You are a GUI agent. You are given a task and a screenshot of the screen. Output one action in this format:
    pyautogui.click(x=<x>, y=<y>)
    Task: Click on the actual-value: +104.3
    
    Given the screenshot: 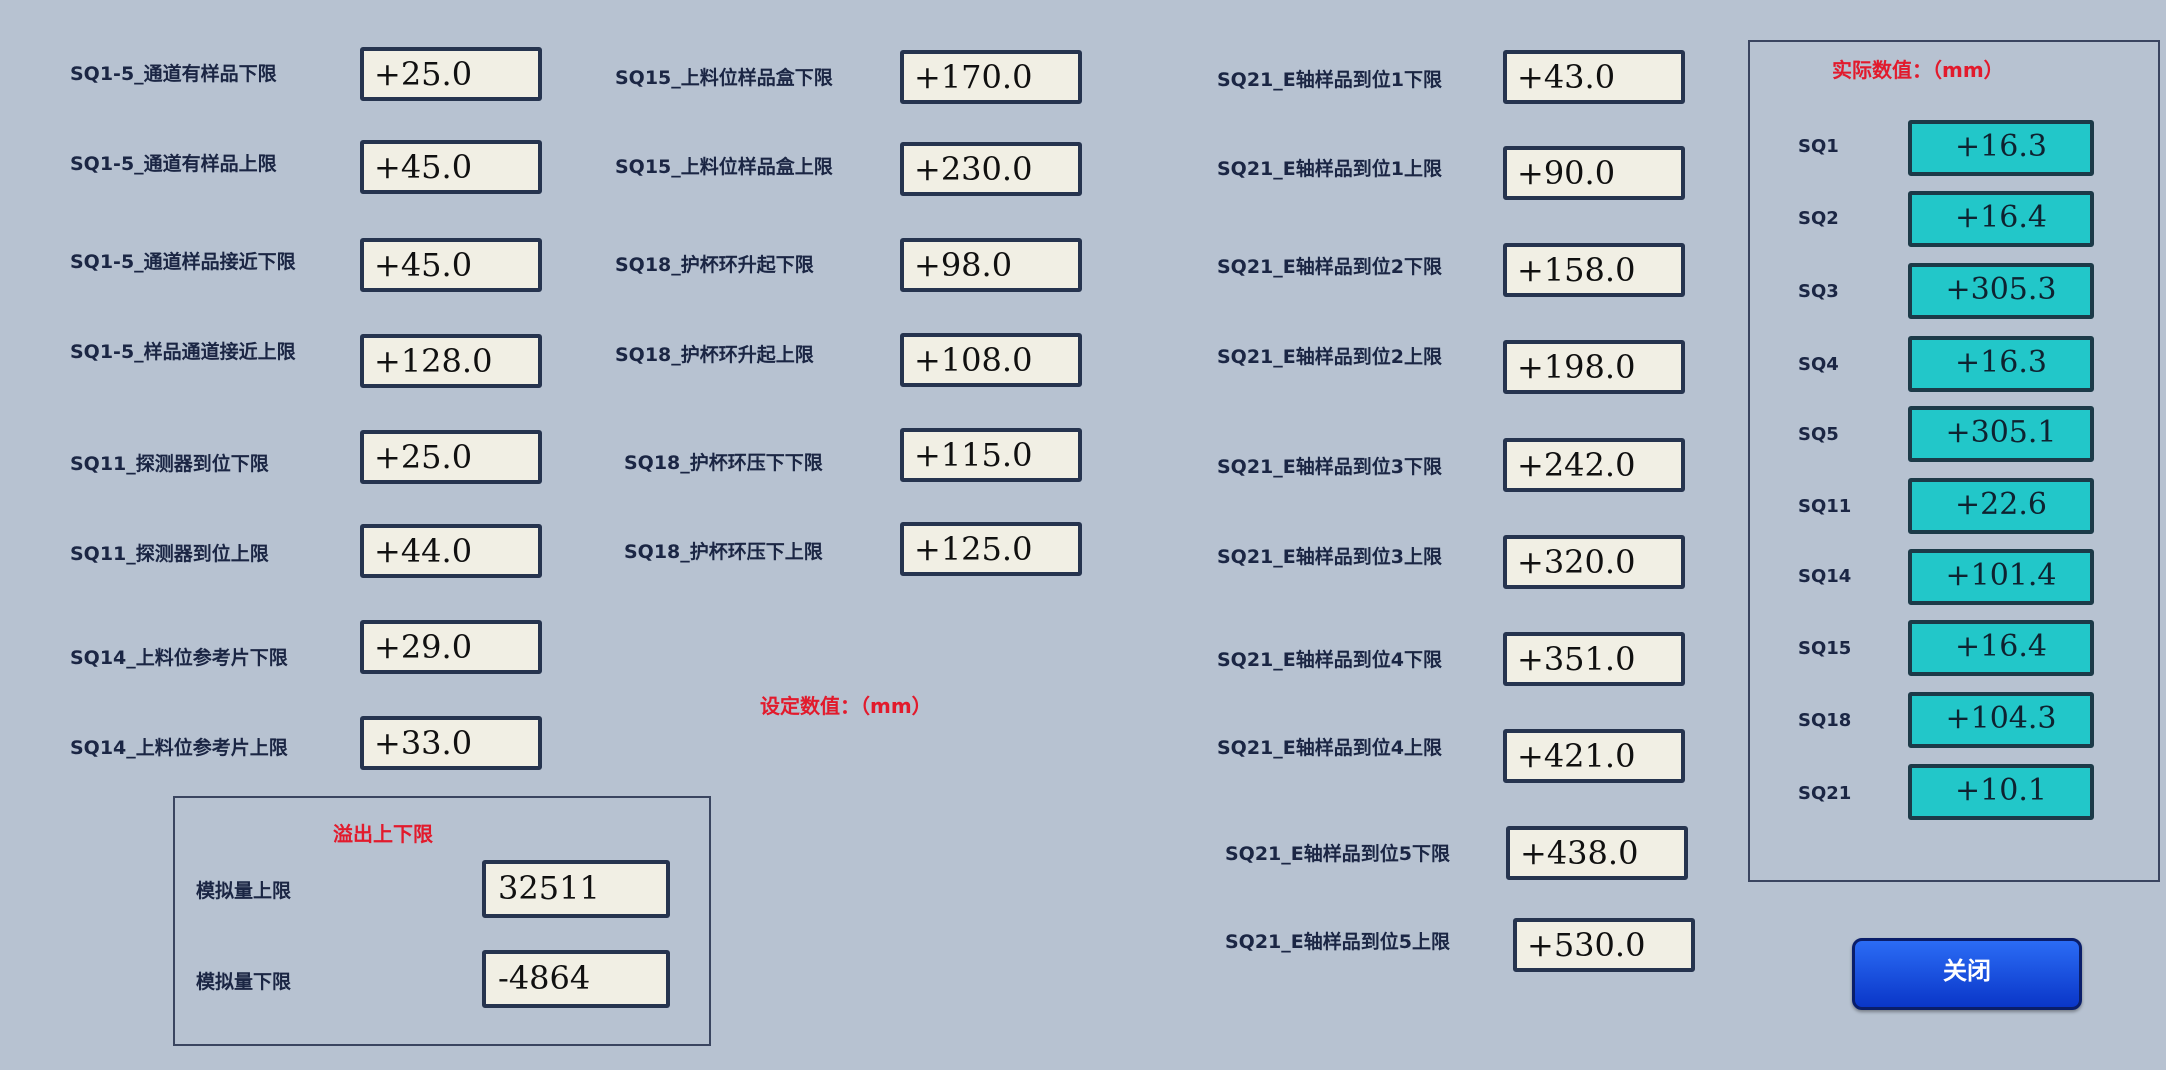 What is the action you would take?
    pyautogui.click(x=2001, y=720)
    